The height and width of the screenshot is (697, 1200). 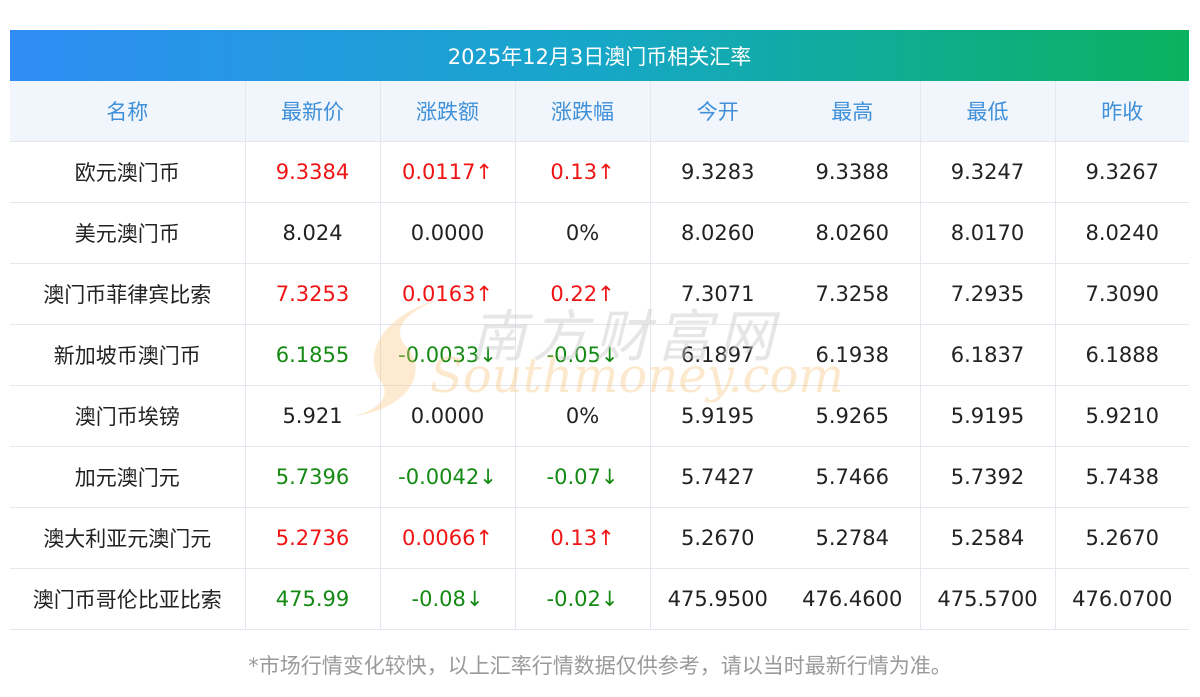 What do you see at coordinates (717, 599) in the screenshot?
I see `cell-open: 475.9500` at bounding box center [717, 599].